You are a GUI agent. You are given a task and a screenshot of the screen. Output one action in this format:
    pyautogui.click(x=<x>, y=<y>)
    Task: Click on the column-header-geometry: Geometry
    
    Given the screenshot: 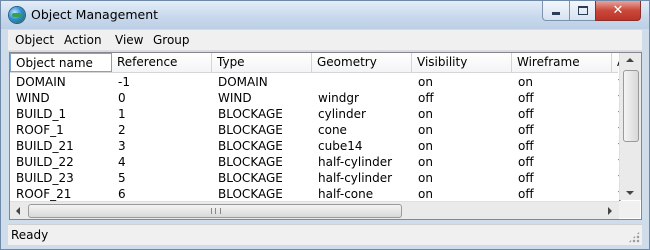 What is the action you would take?
    pyautogui.click(x=362, y=62)
    